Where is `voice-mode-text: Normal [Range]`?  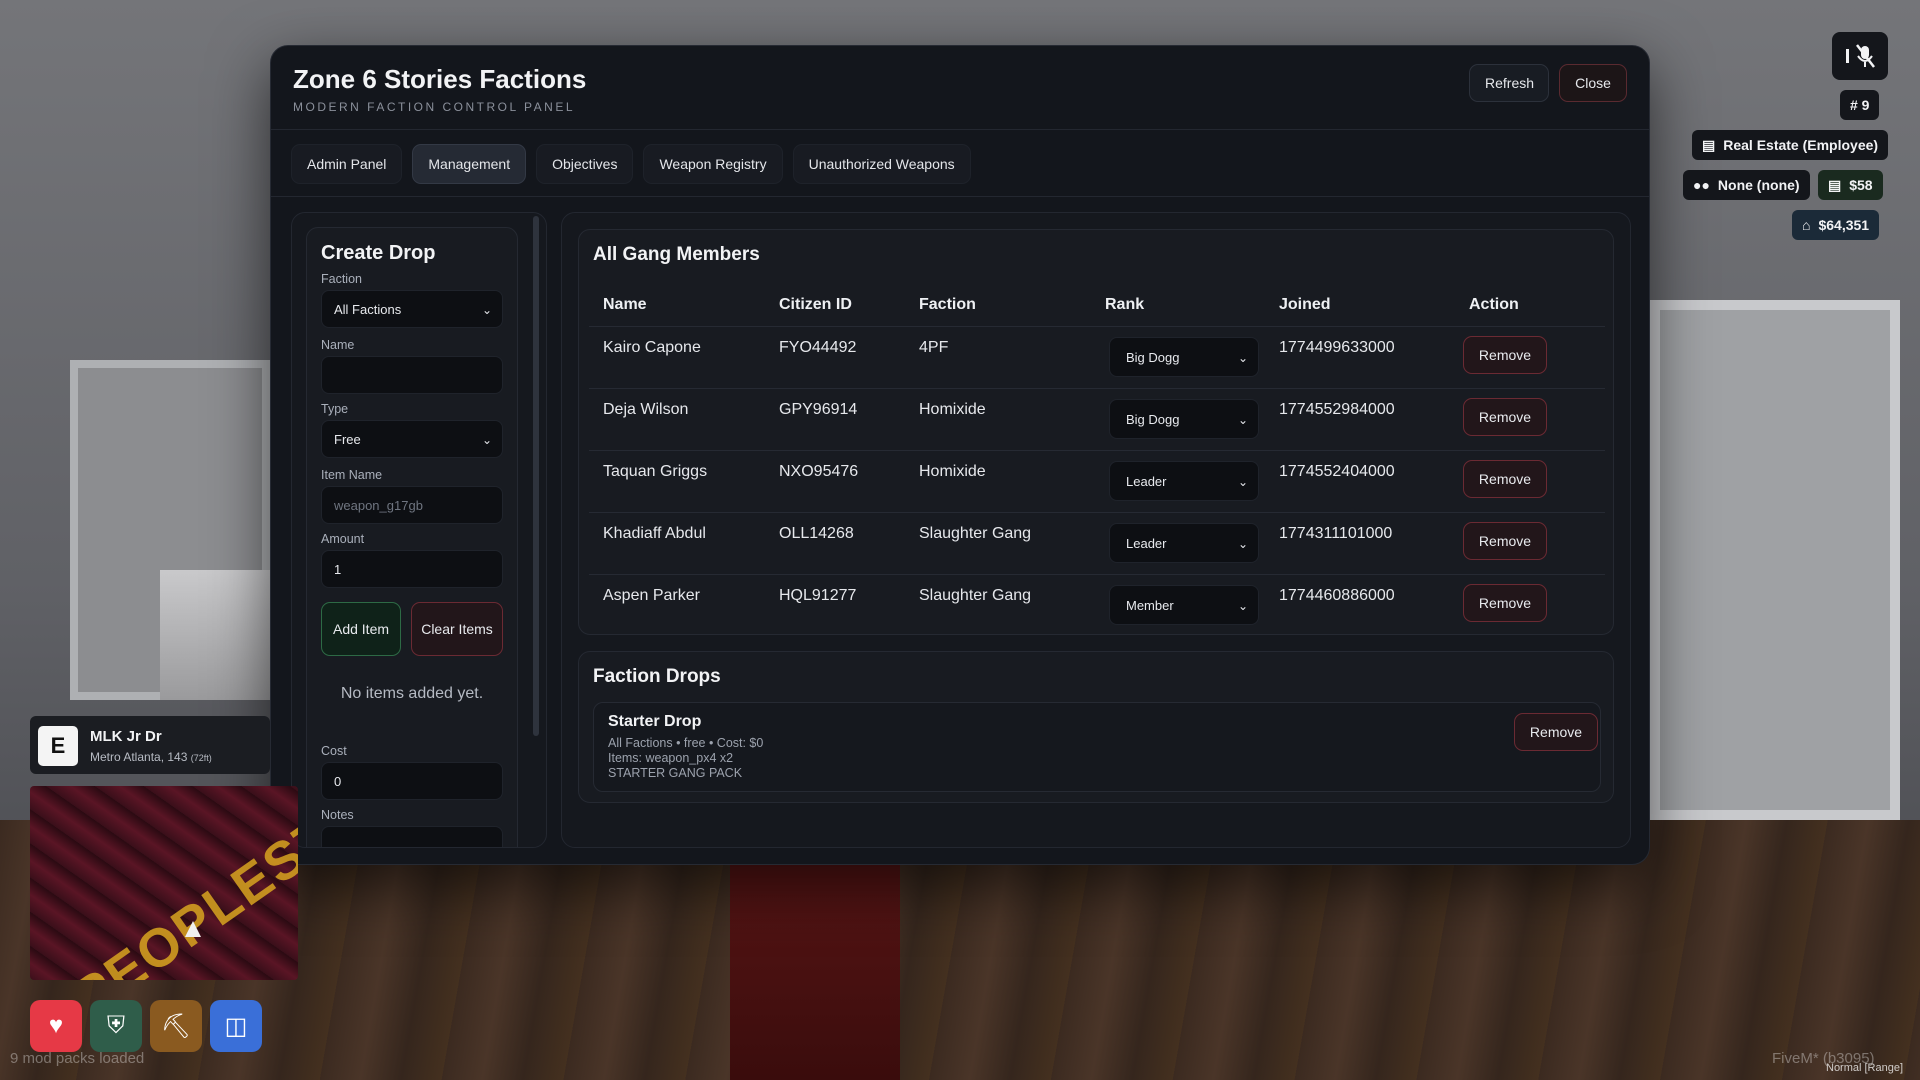 voice-mode-text: Normal [Range] is located at coordinates (1865, 1068).